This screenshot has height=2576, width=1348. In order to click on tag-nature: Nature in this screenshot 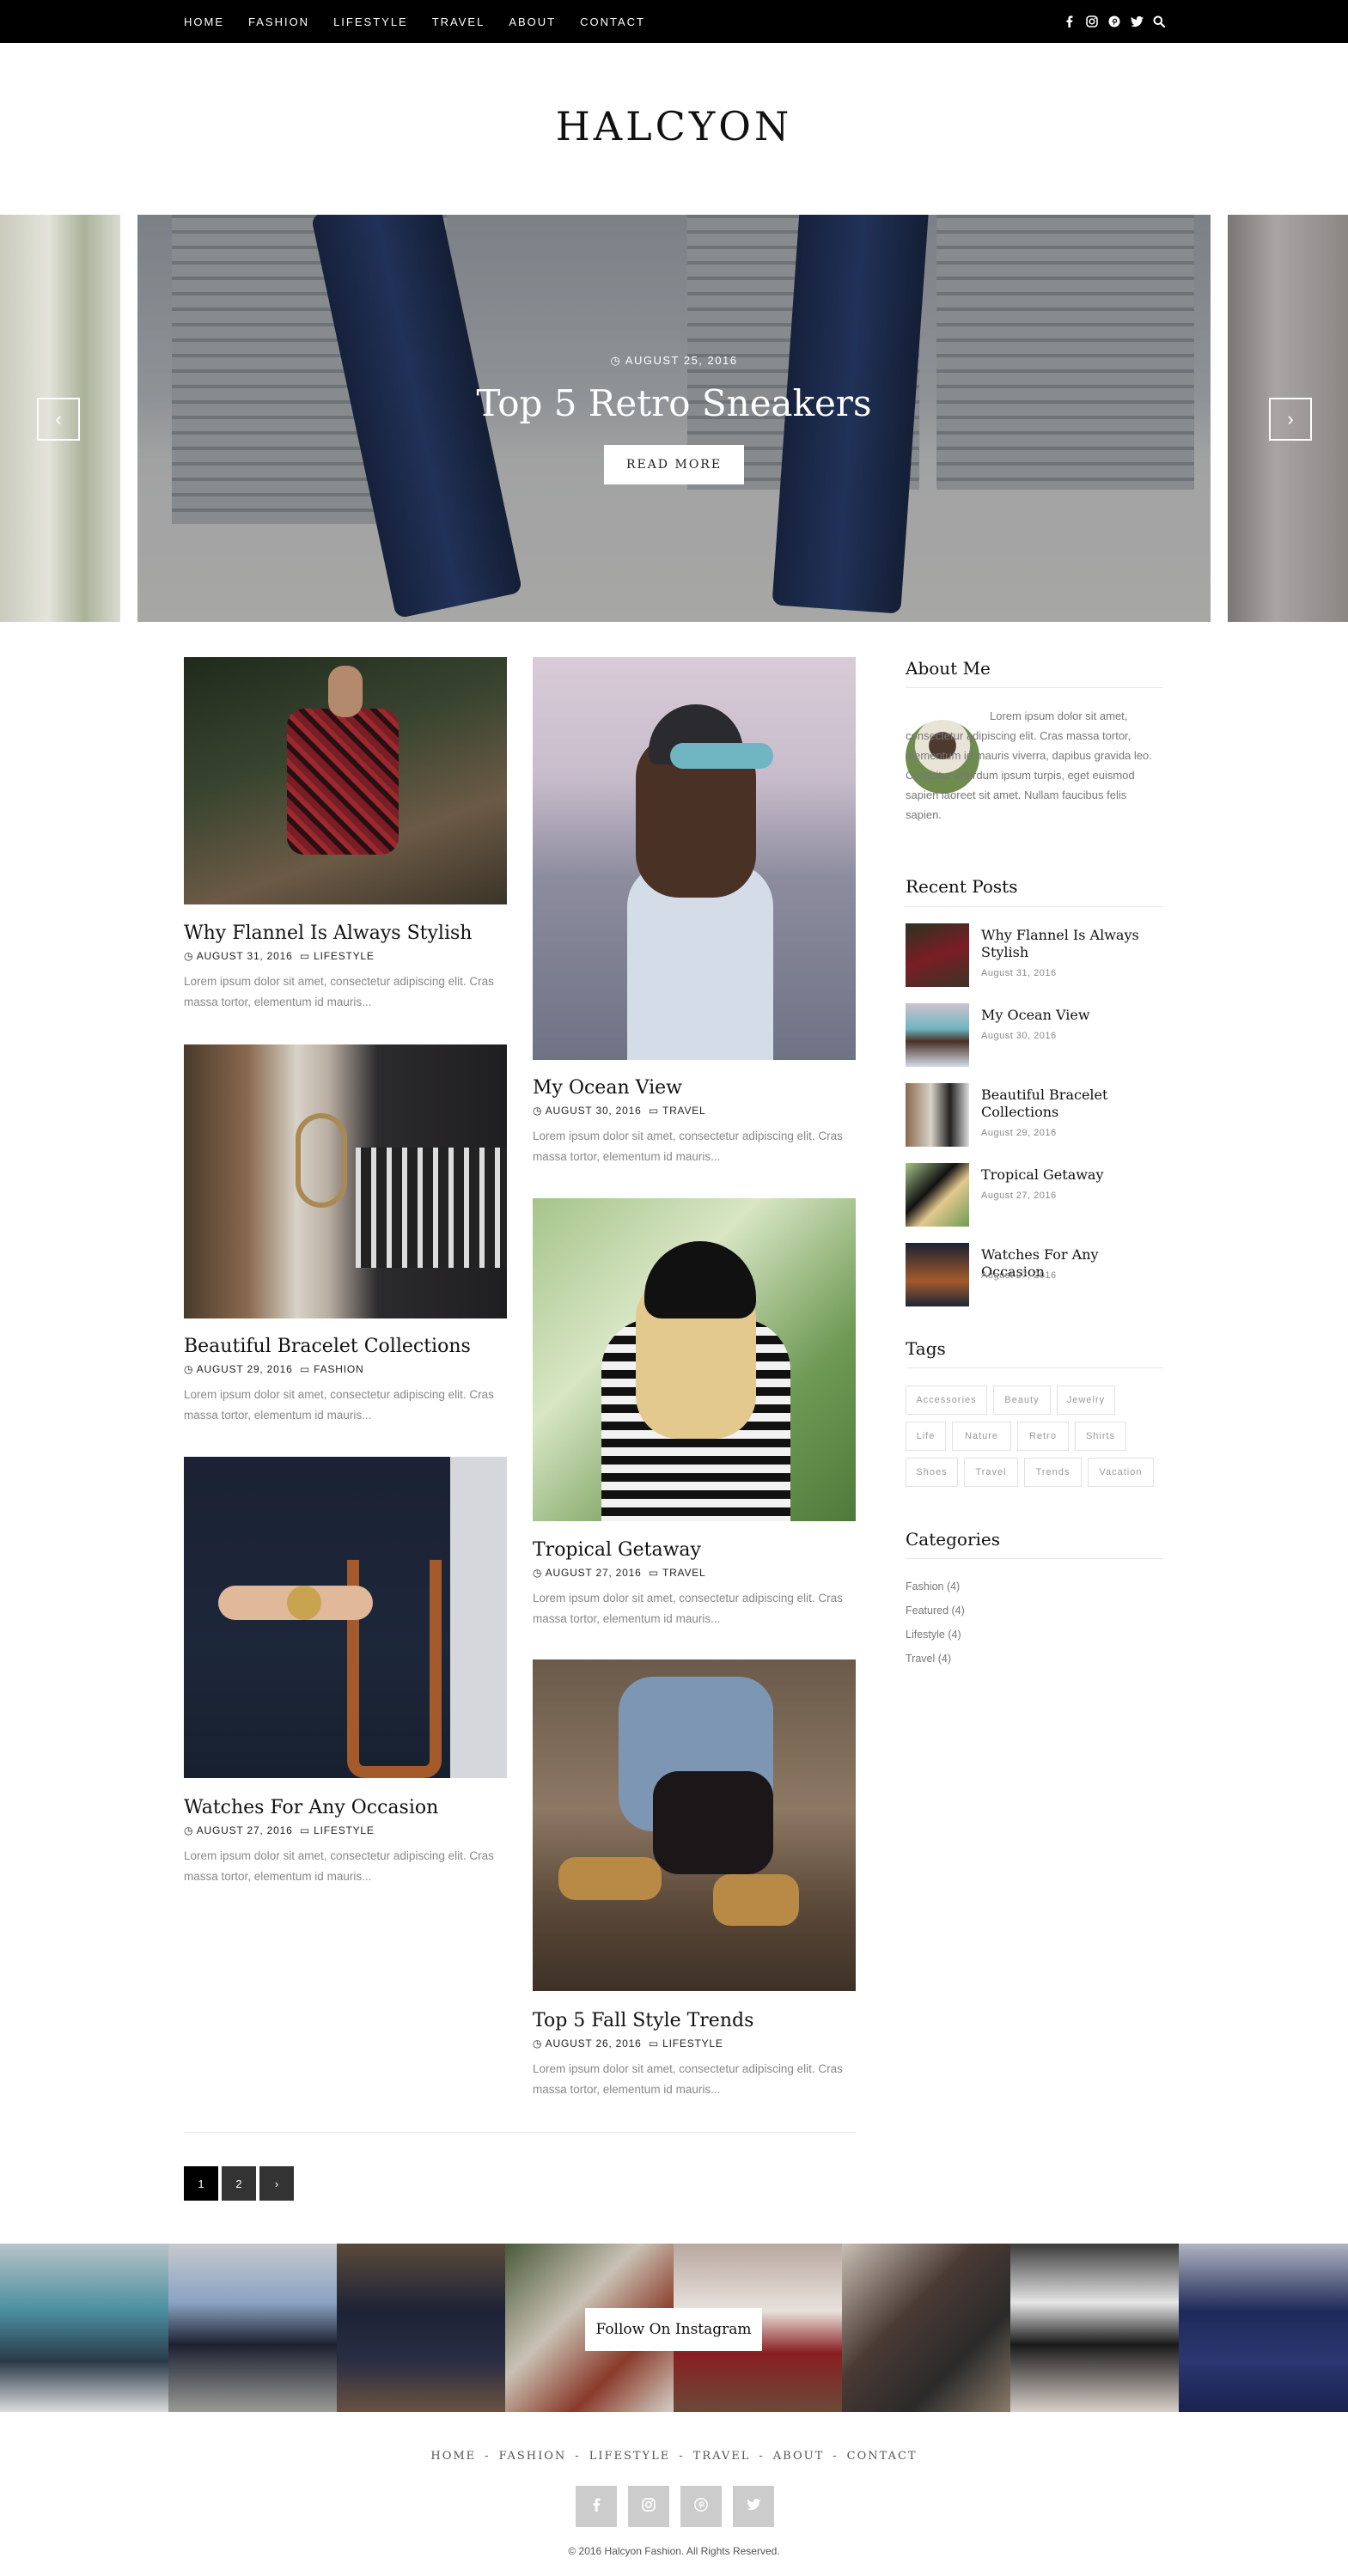, I will do `click(981, 1436)`.